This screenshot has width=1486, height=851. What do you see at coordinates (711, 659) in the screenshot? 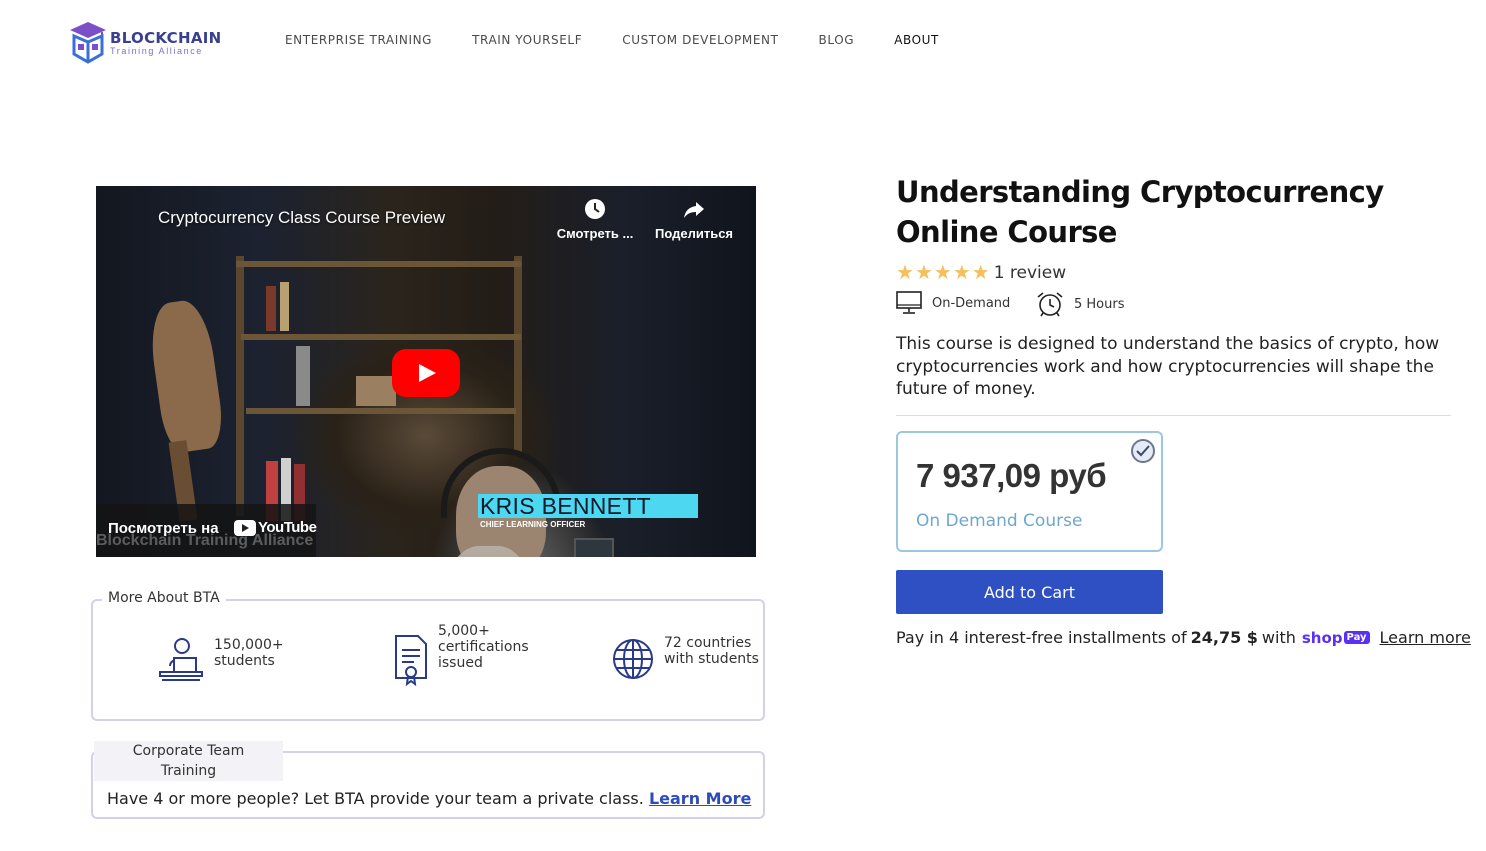
I see `stat-countries-label: with students` at bounding box center [711, 659].